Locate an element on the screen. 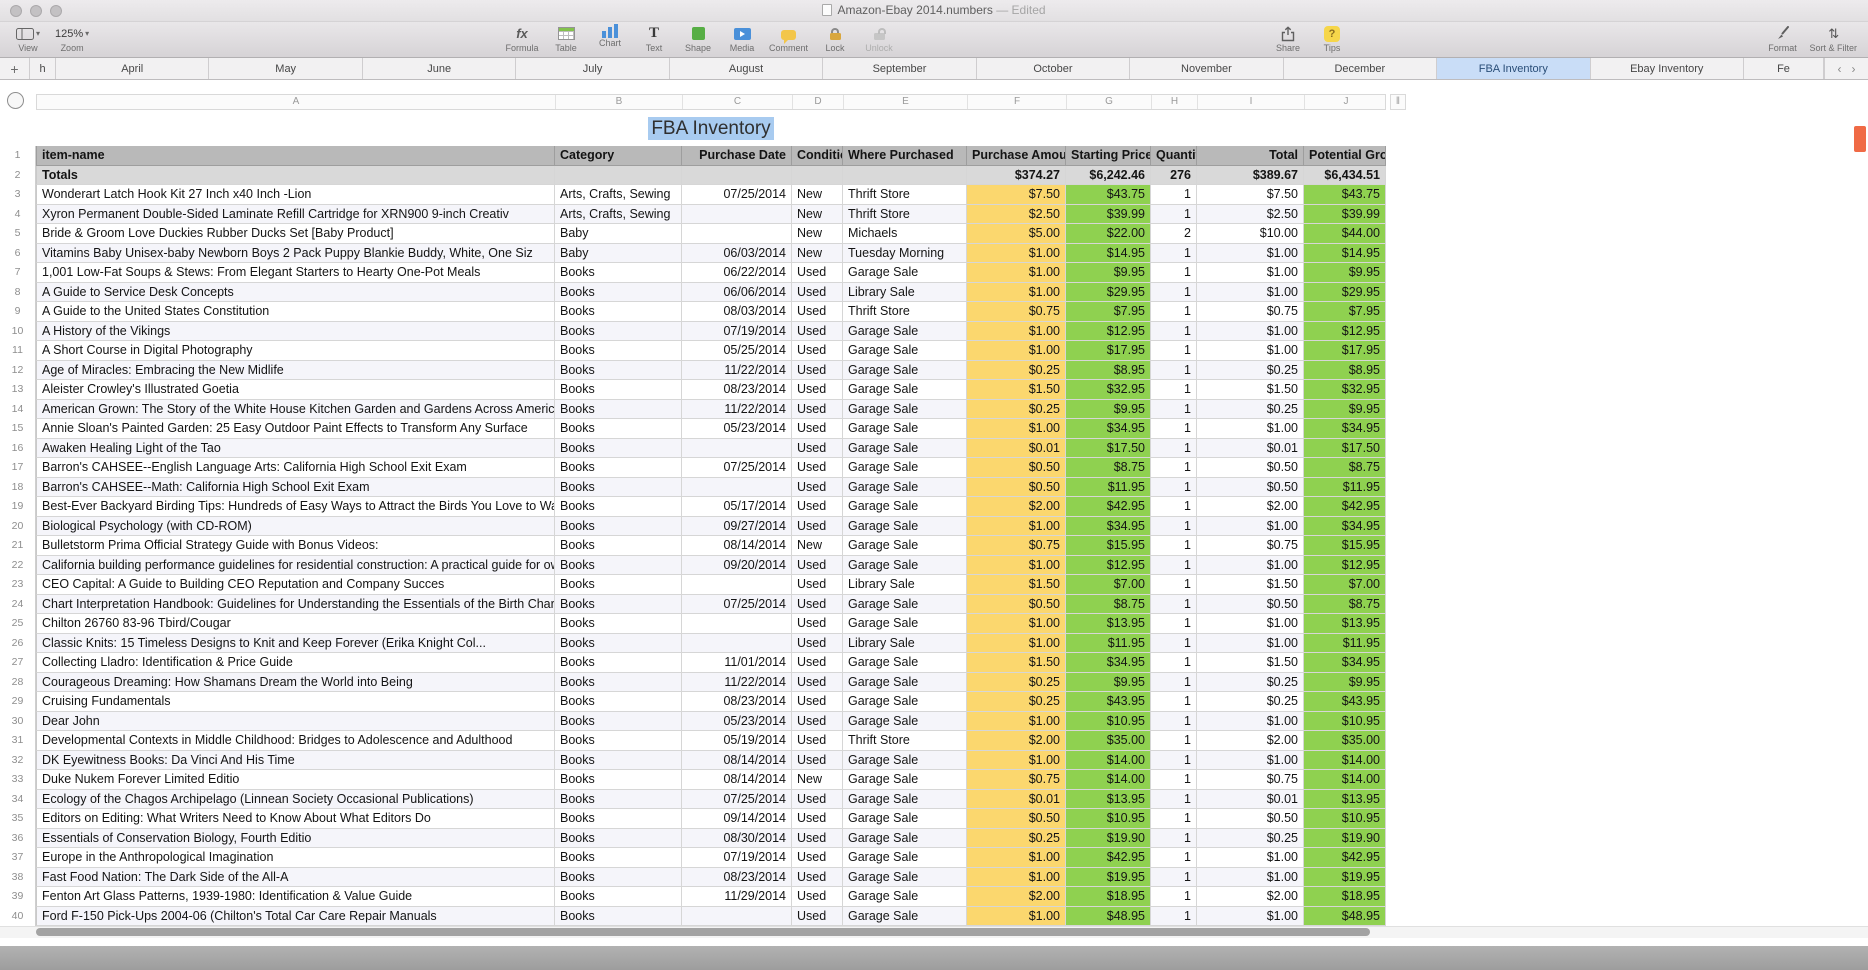  cell-where: Library Sale is located at coordinates (905, 585).